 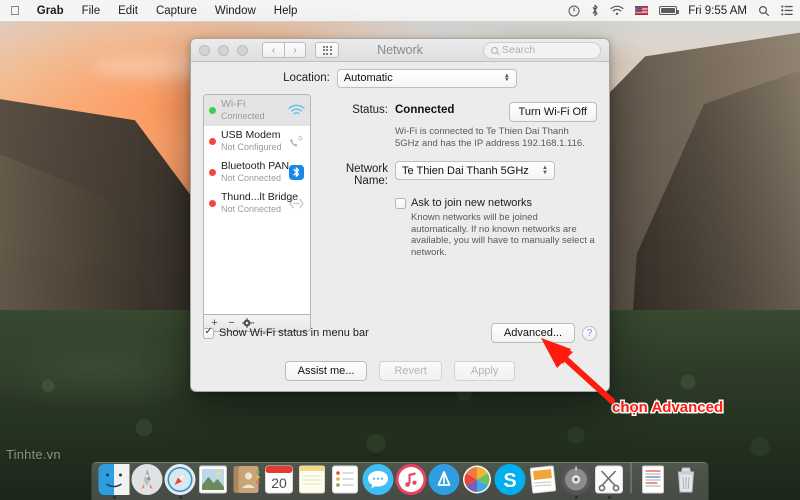 I want to click on search-input: Search, so click(x=542, y=50).